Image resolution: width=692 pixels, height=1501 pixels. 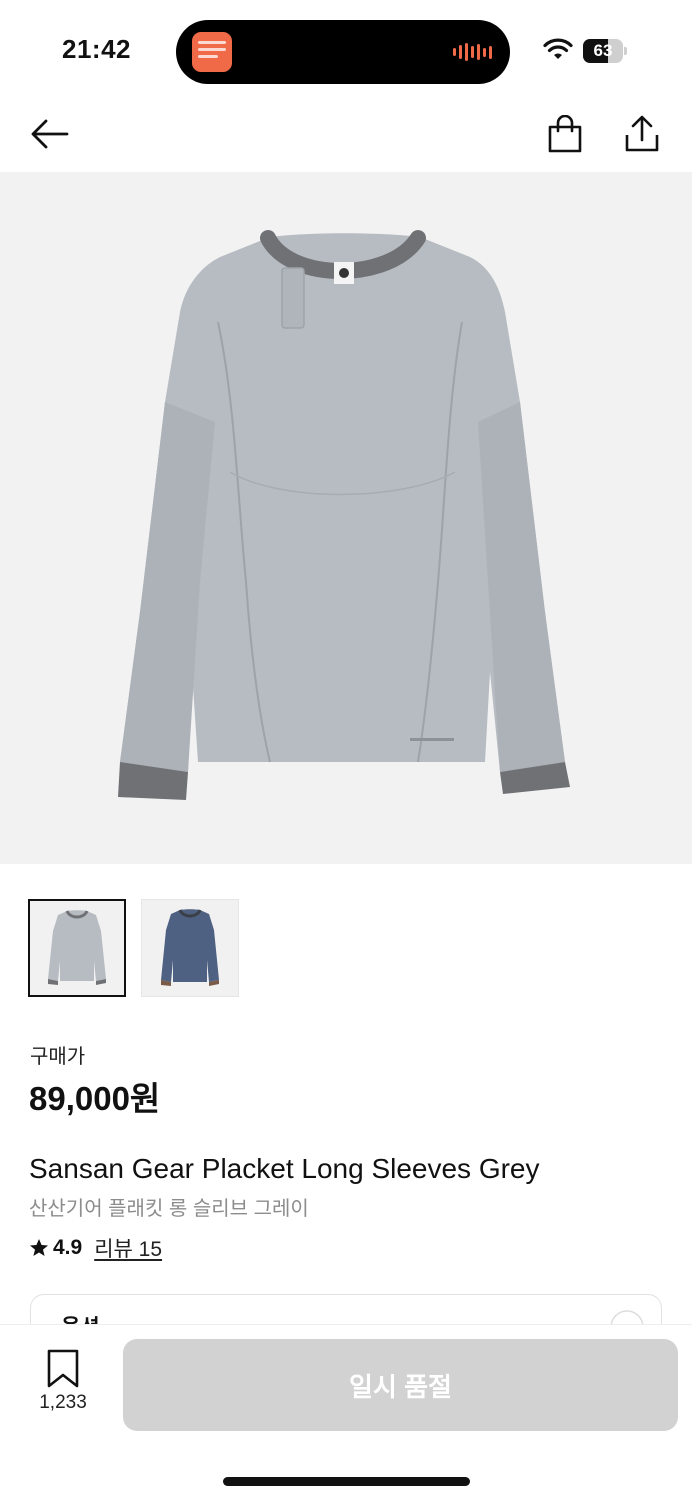 I want to click on dynamic-island, so click(x=343, y=52).